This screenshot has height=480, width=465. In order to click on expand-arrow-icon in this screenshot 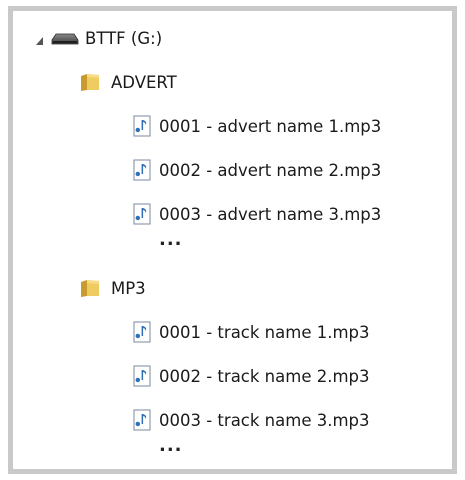, I will do `click(40, 38)`.